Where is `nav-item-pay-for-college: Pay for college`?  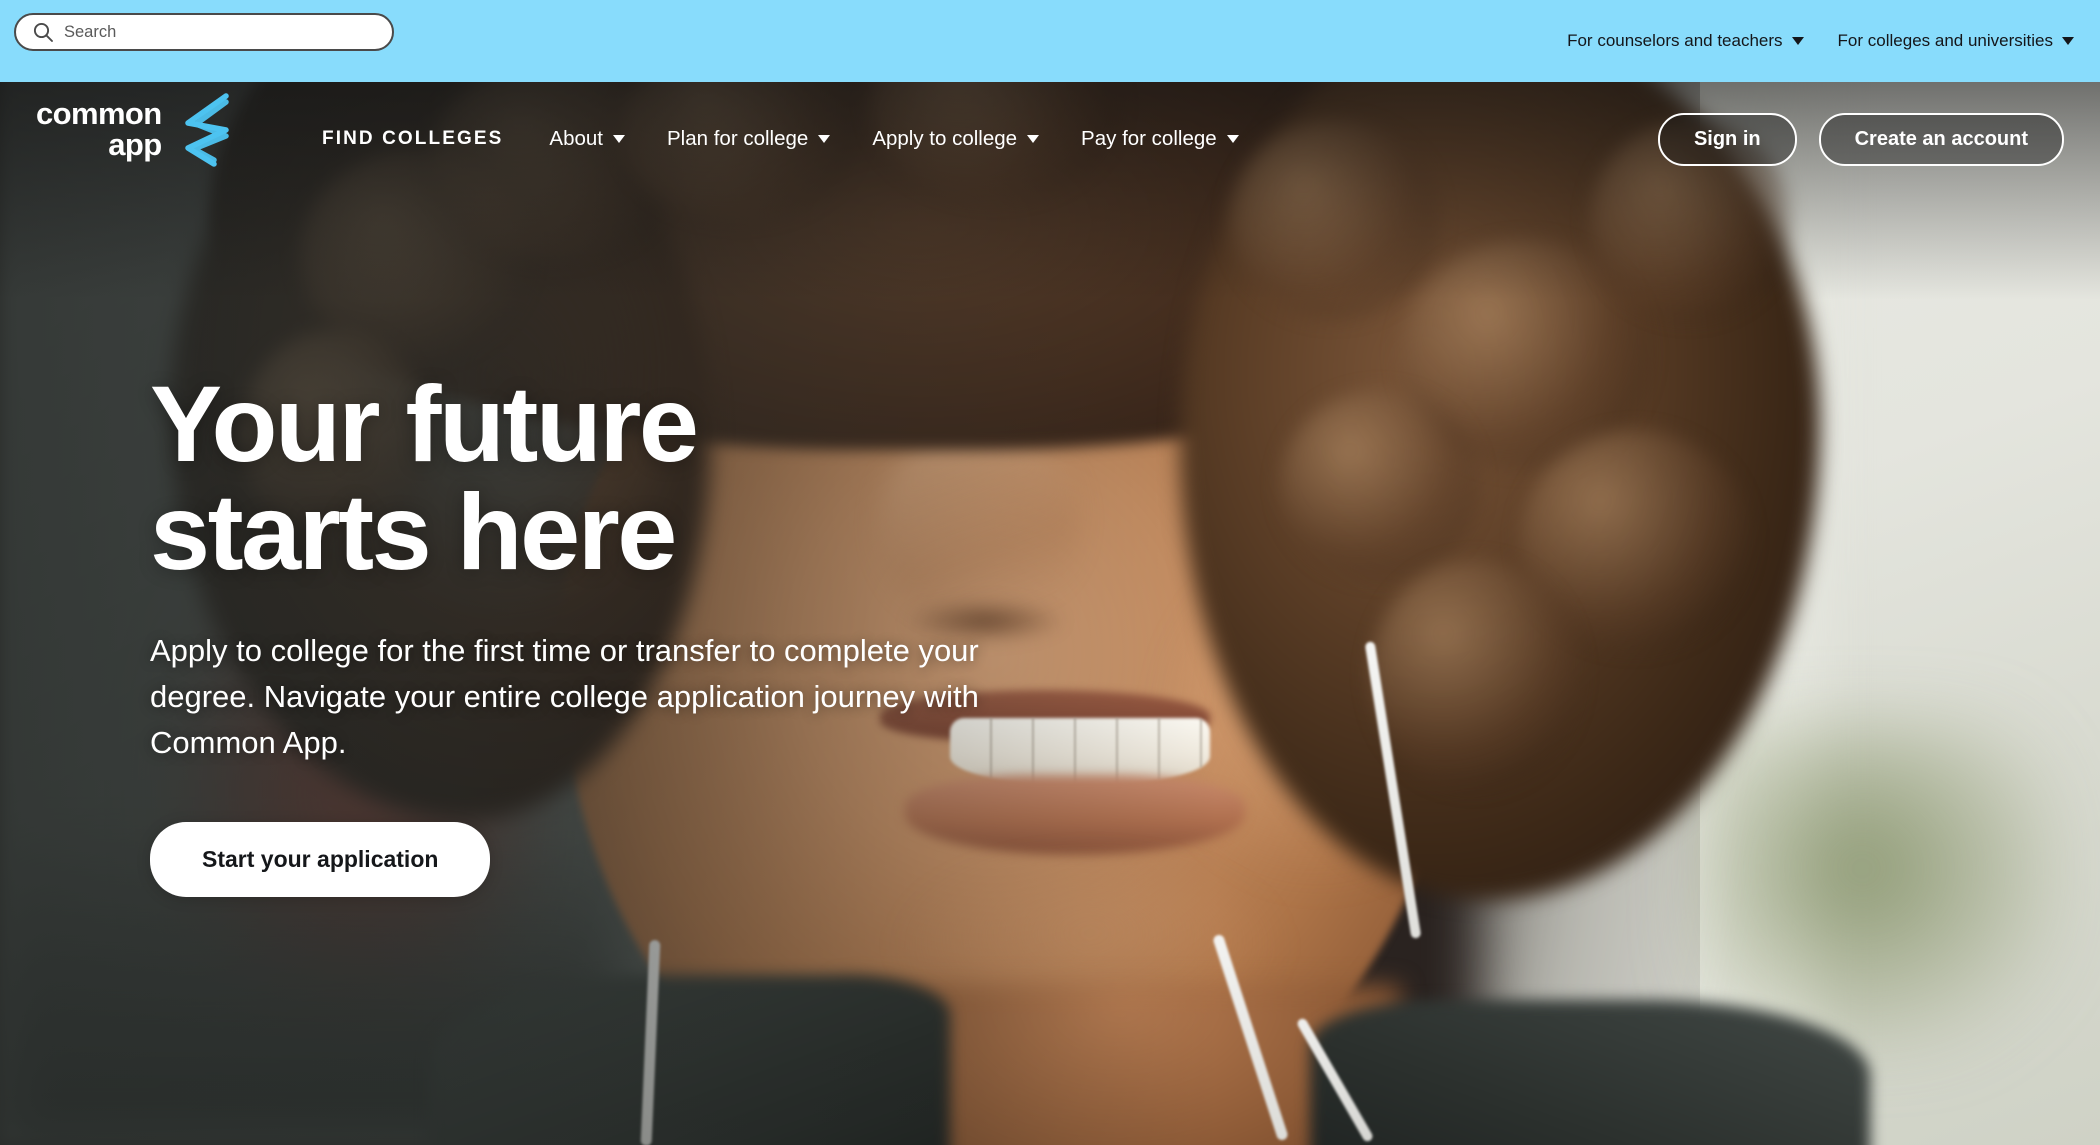 nav-item-pay-for-college: Pay for college is located at coordinates (1160, 139).